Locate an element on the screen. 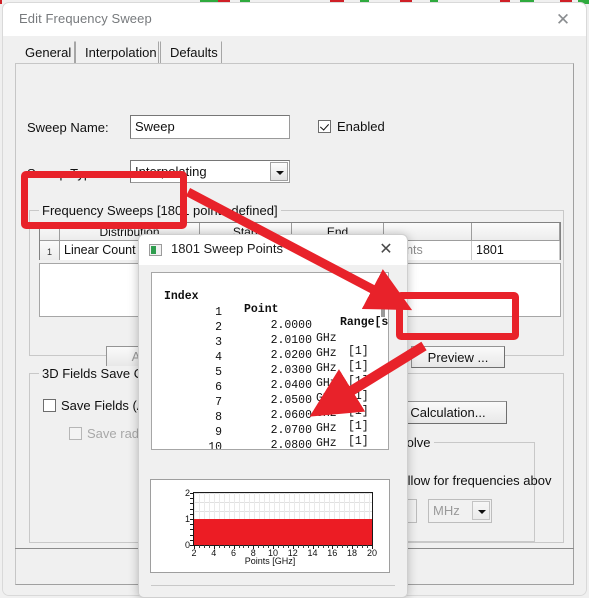 The width and height of the screenshot is (589, 598). list-item: 6 2.0500 GHz [1] is located at coordinates (270, 400).